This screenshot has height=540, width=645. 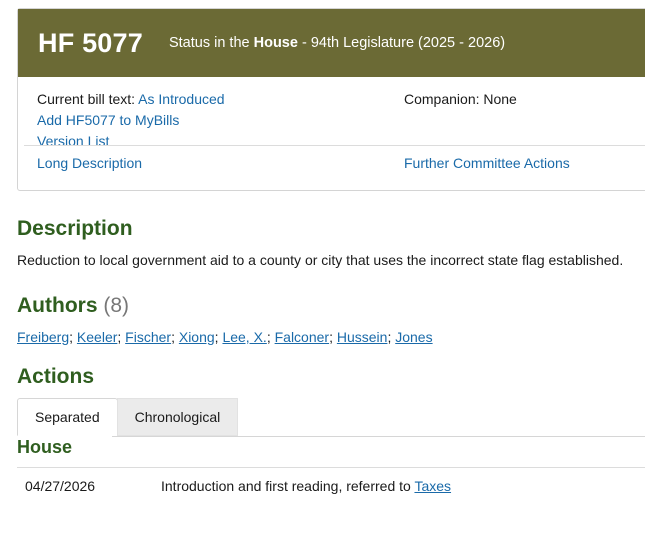 What do you see at coordinates (244, 337) in the screenshot?
I see `author-link: Lee, X.` at bounding box center [244, 337].